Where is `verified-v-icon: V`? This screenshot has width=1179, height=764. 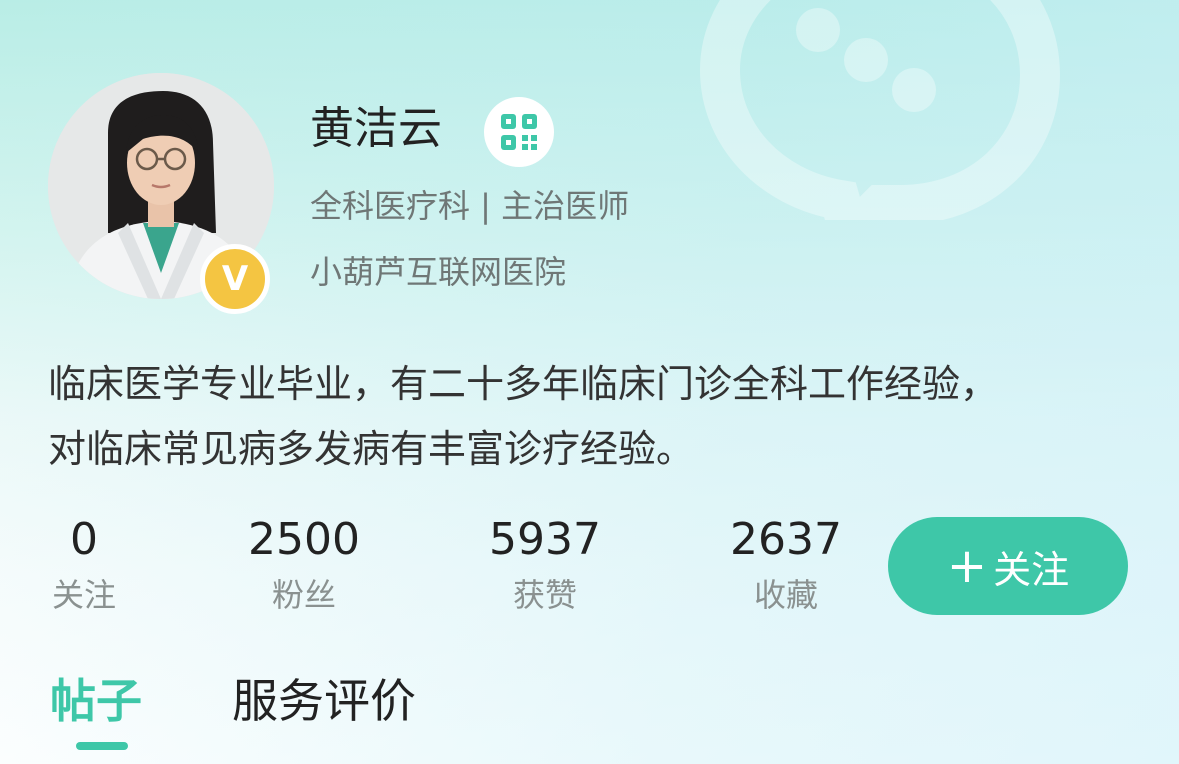 verified-v-icon: V is located at coordinates (235, 279).